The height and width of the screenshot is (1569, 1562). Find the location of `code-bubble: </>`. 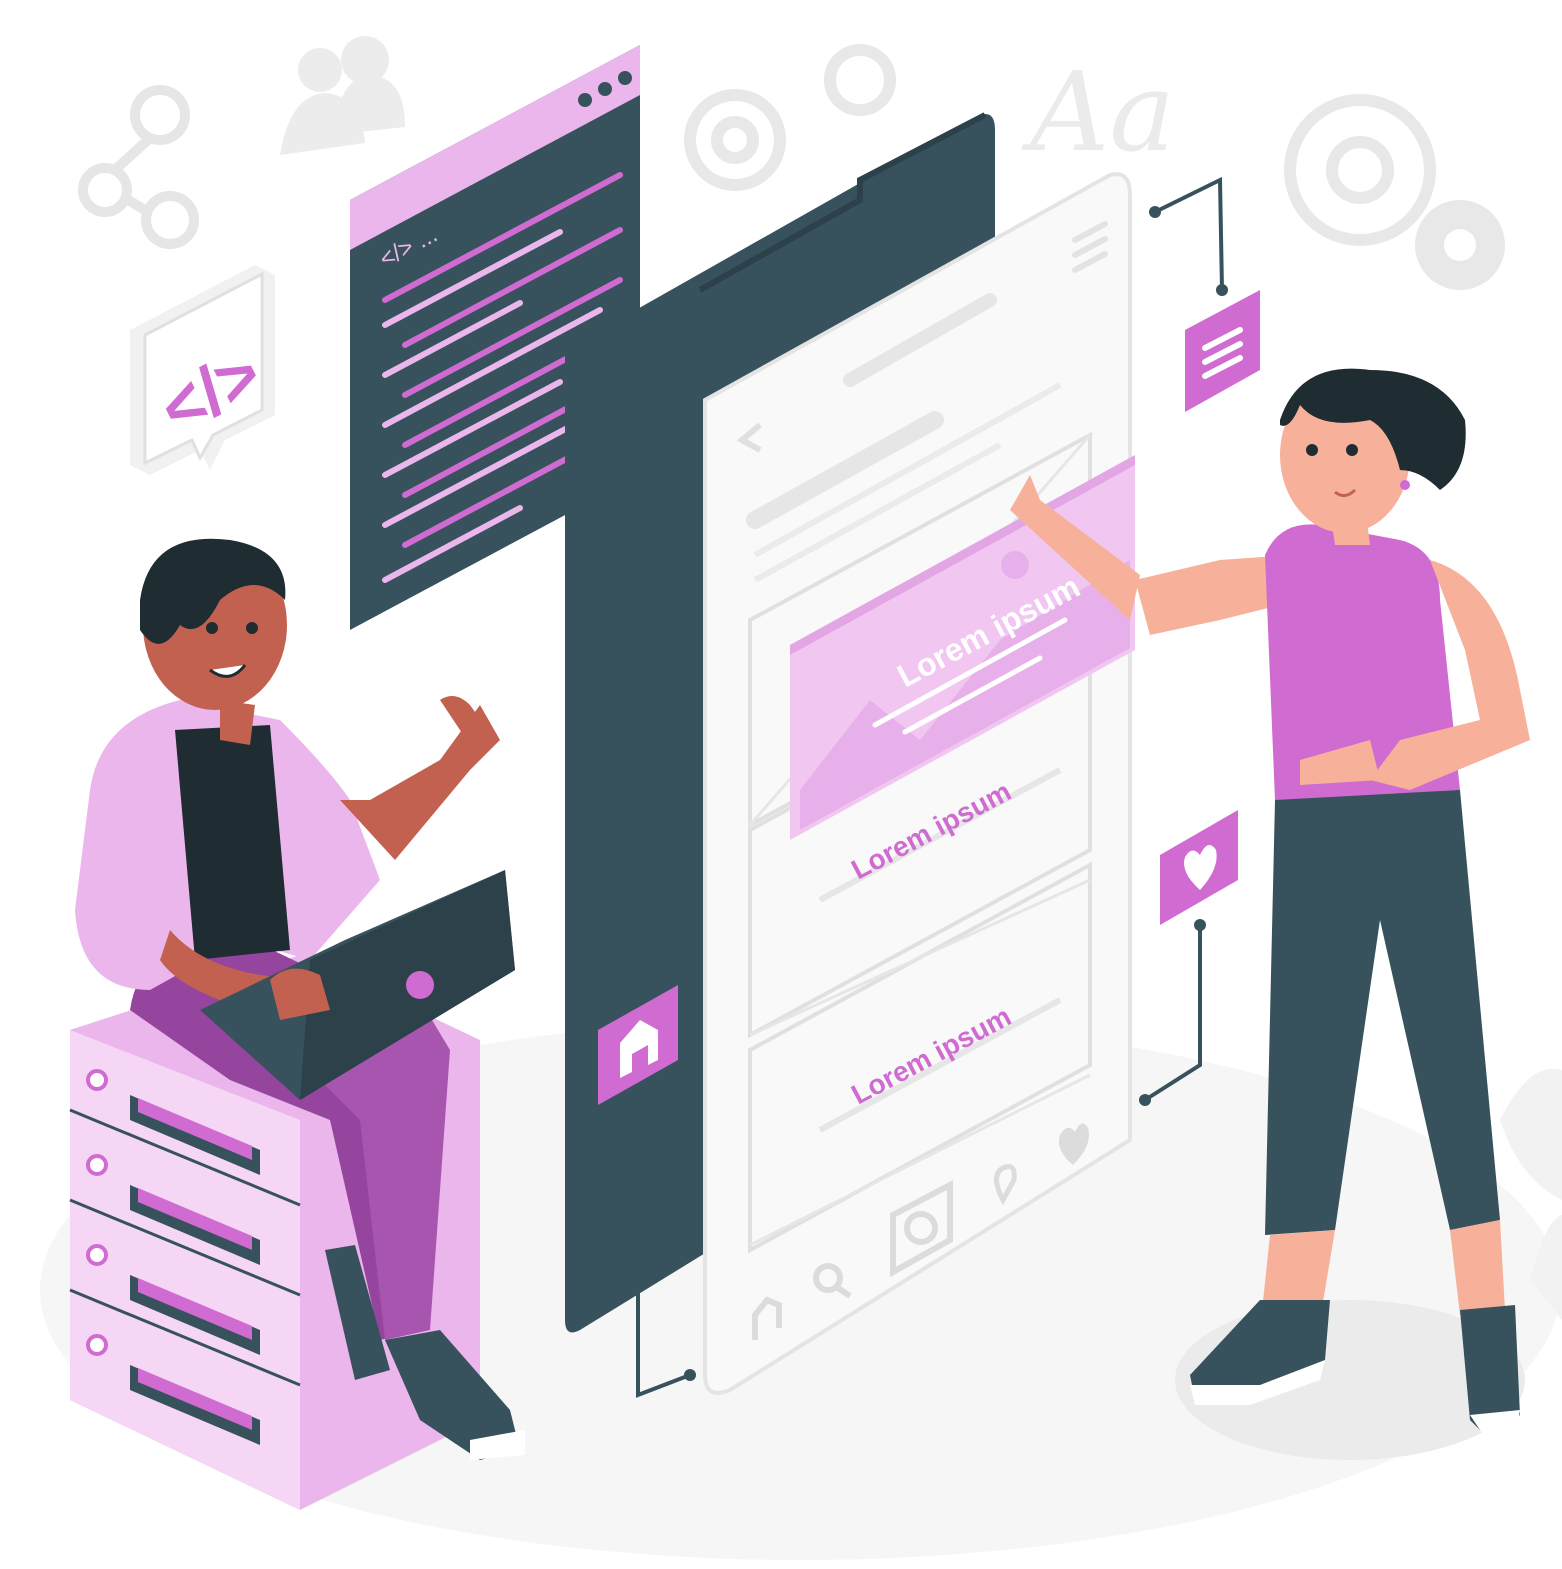

code-bubble: </> is located at coordinates (202, 370).